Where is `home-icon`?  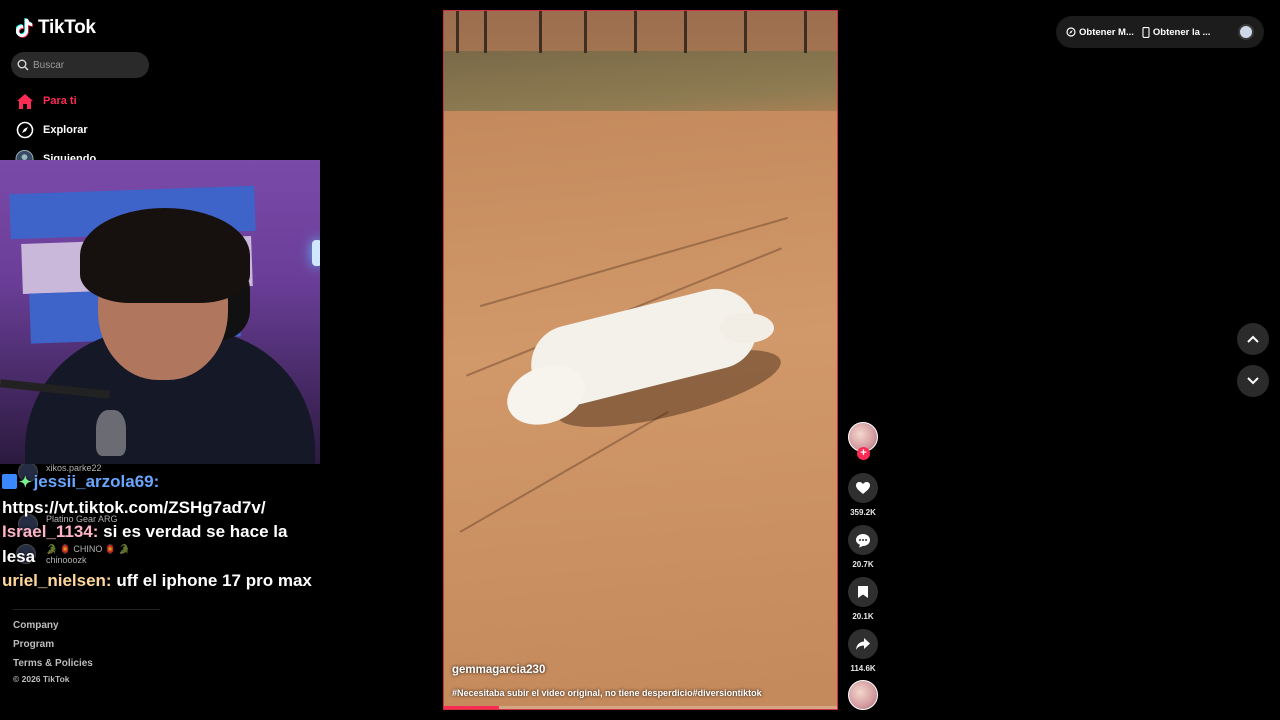
home-icon is located at coordinates (24, 101).